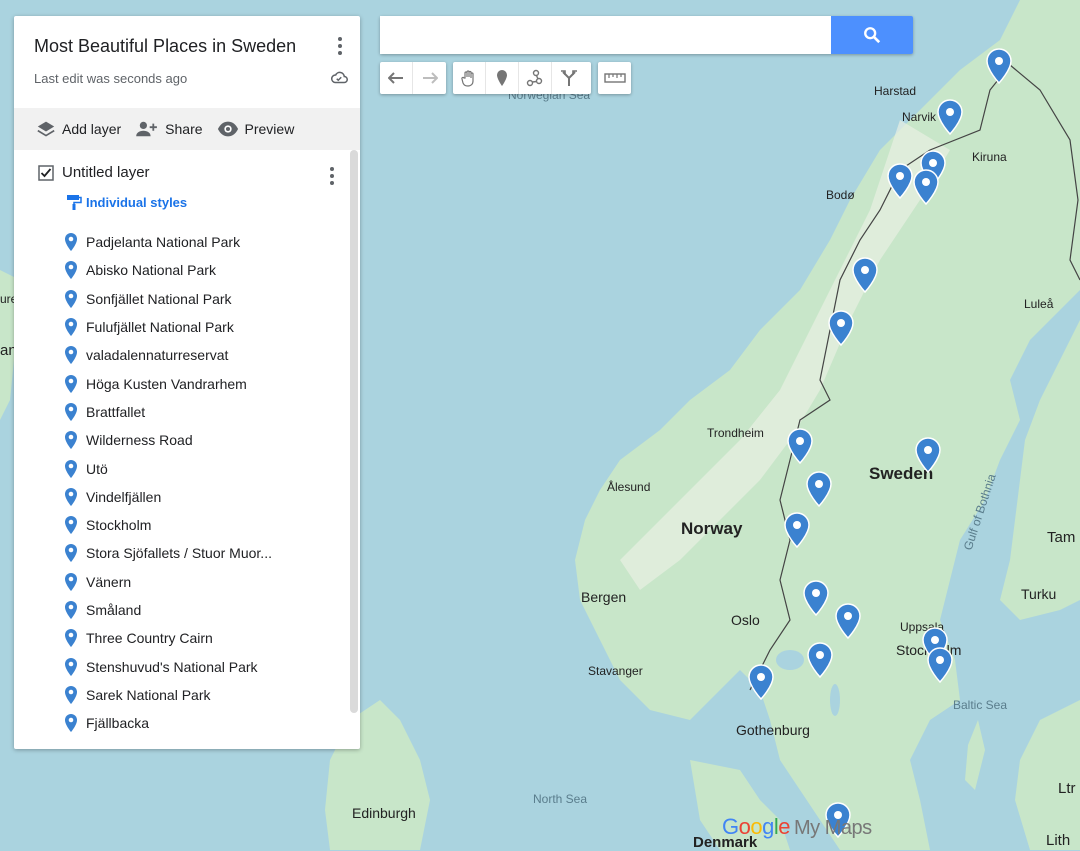  What do you see at coordinates (1039, 594) in the screenshot?
I see `label-turku: Turku` at bounding box center [1039, 594].